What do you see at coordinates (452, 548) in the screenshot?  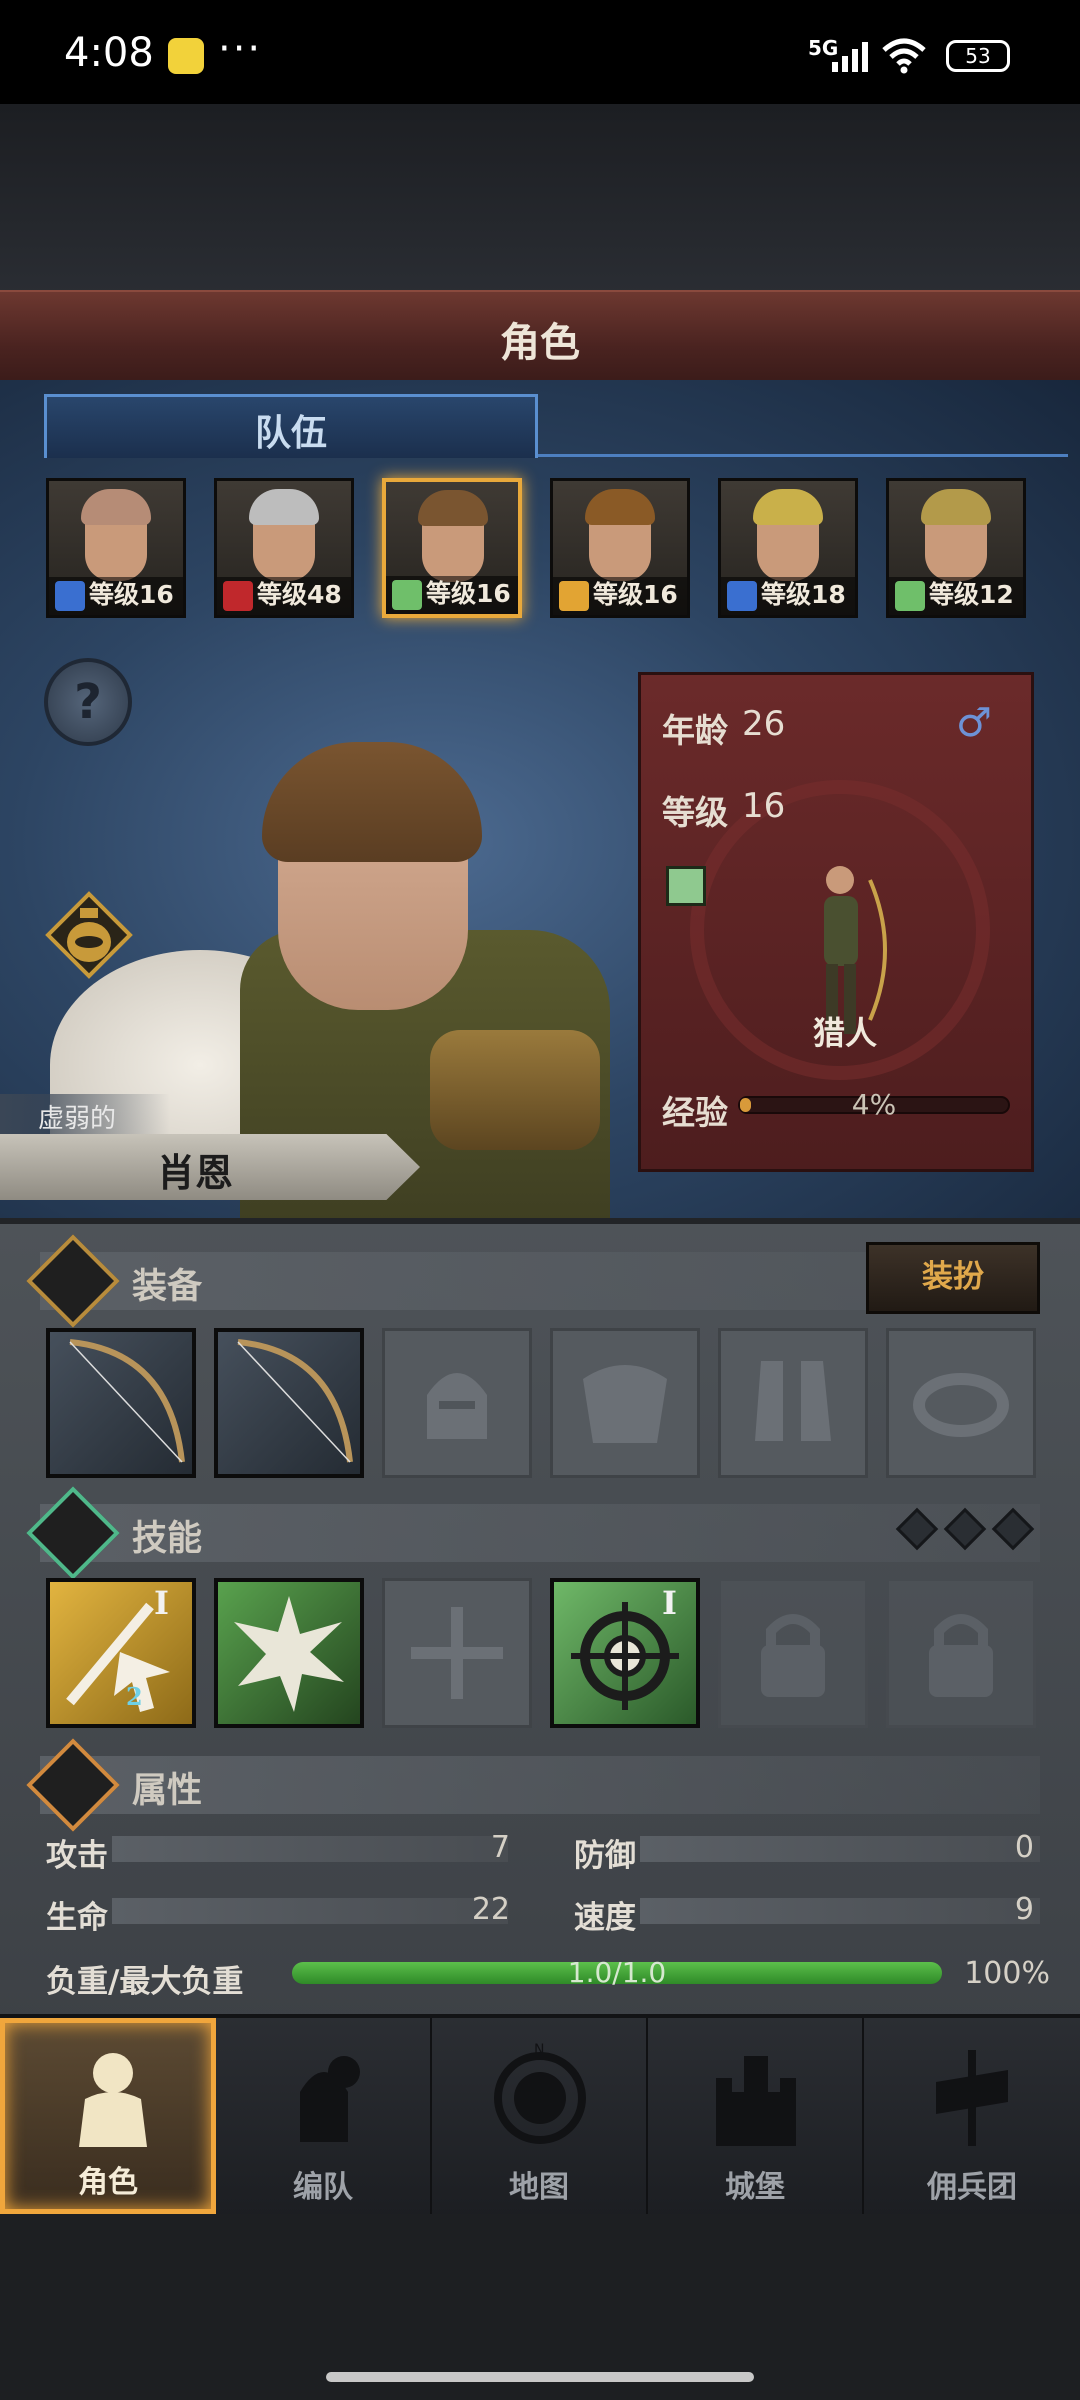 I see `team-member-3: 等级16` at bounding box center [452, 548].